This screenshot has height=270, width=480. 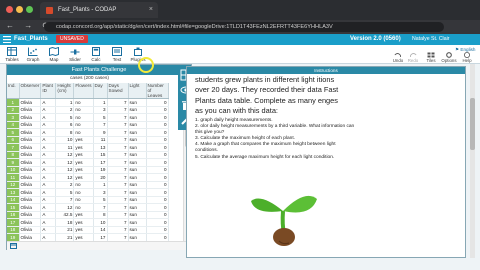 I want to click on row-index-cell: 8, so click(x=13, y=155).